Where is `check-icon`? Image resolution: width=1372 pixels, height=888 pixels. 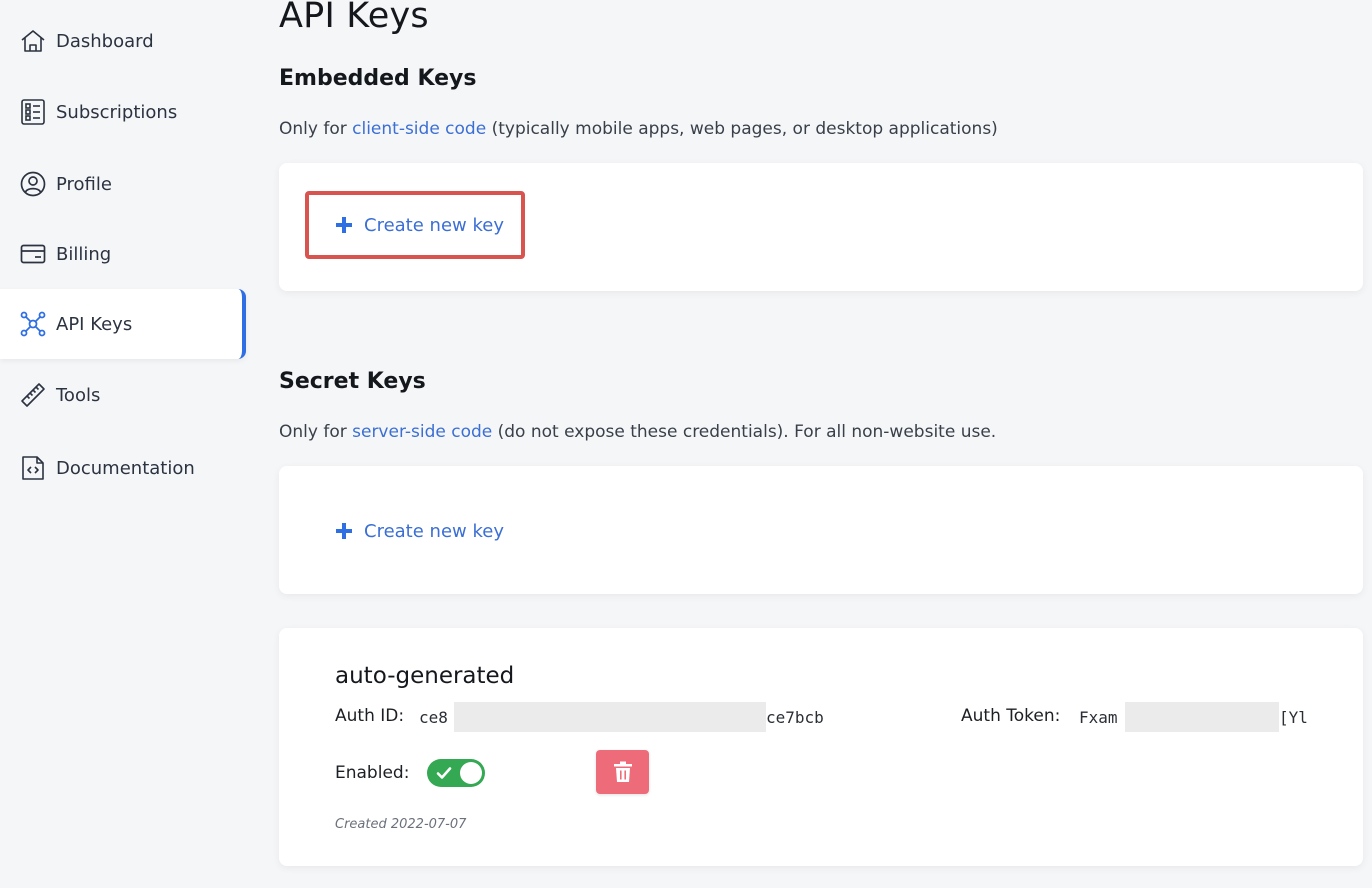 check-icon is located at coordinates (444, 773).